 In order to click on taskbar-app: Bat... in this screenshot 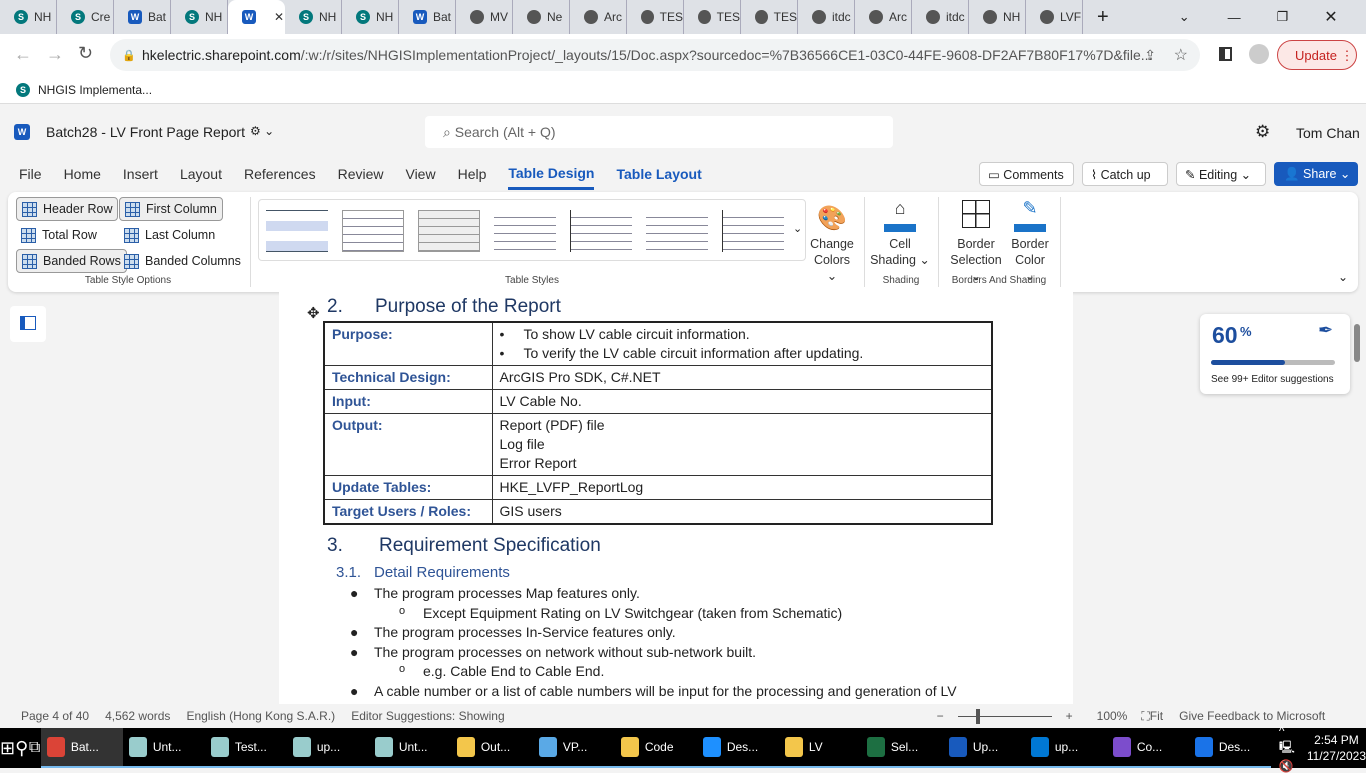, I will do `click(81, 748)`.